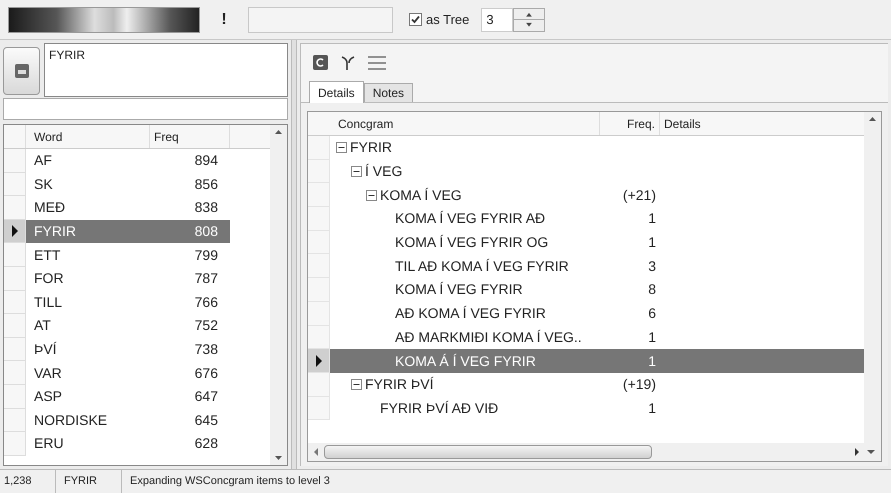 The image size is (891, 493). I want to click on spinner, so click(529, 20).